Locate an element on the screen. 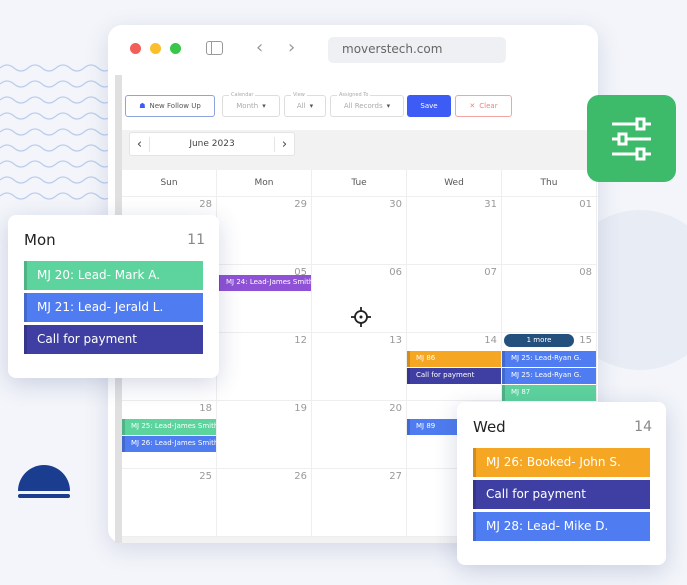  more-events-badge: 1 more is located at coordinates (539, 340).